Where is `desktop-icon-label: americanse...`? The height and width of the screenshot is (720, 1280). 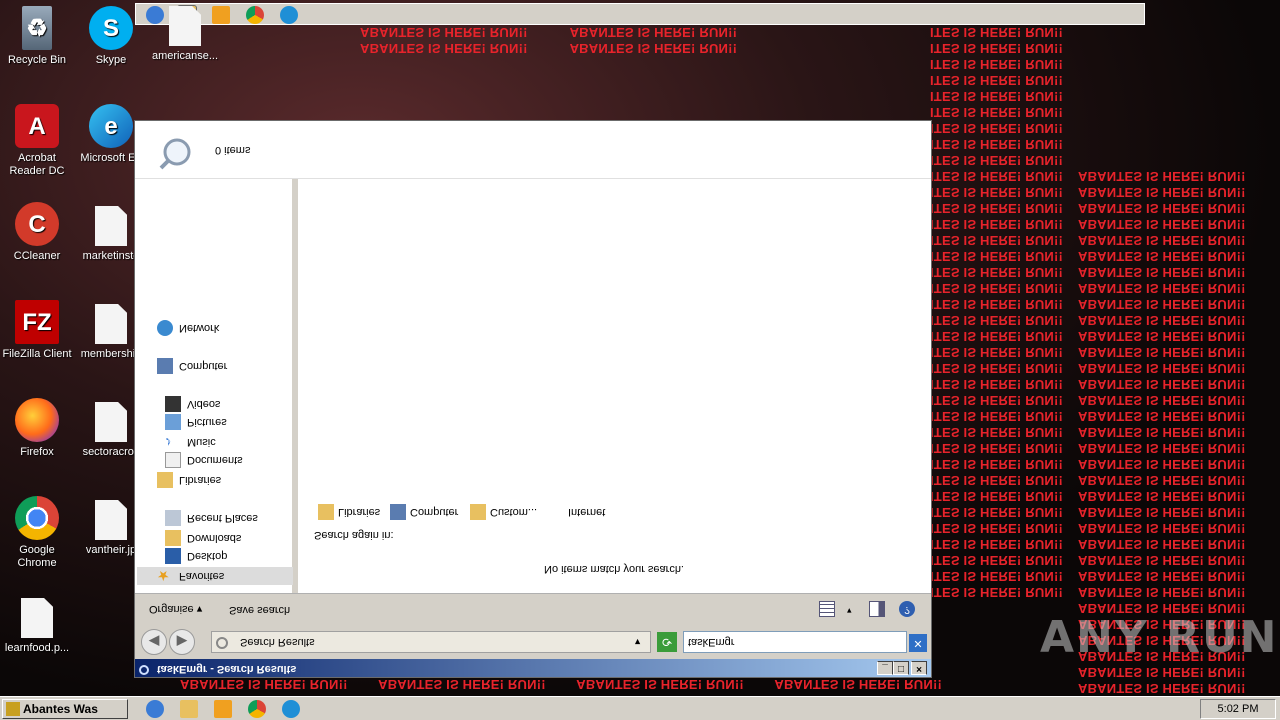
desktop-icon-label: americanse... is located at coordinates (185, 56).